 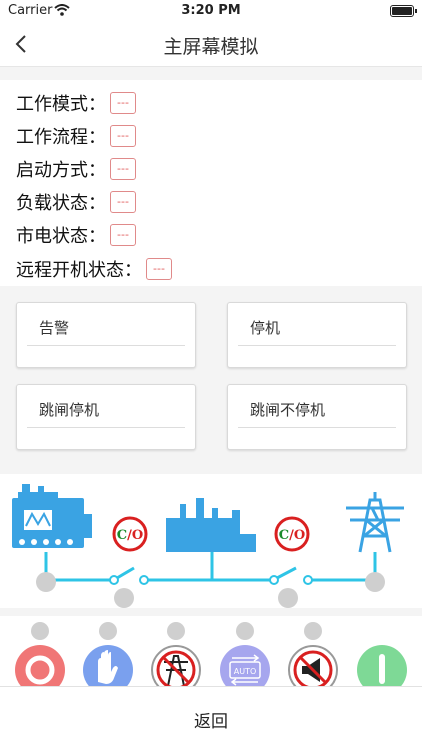 I want to click on start-button, so click(x=382, y=665).